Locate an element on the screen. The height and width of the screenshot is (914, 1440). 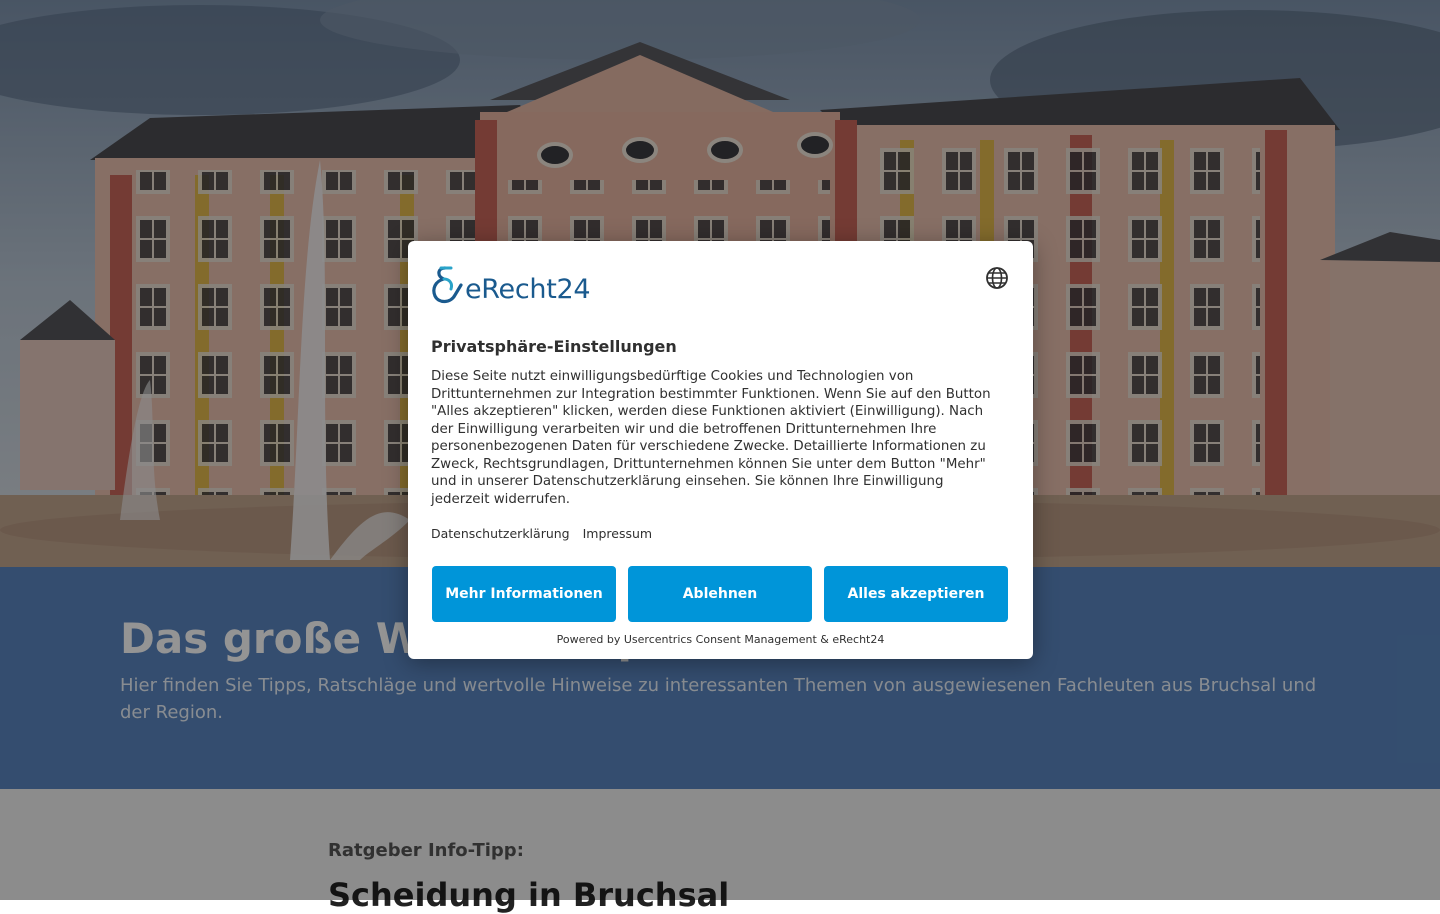
more-information-button: Mehr Informationen is located at coordinates (524, 594).